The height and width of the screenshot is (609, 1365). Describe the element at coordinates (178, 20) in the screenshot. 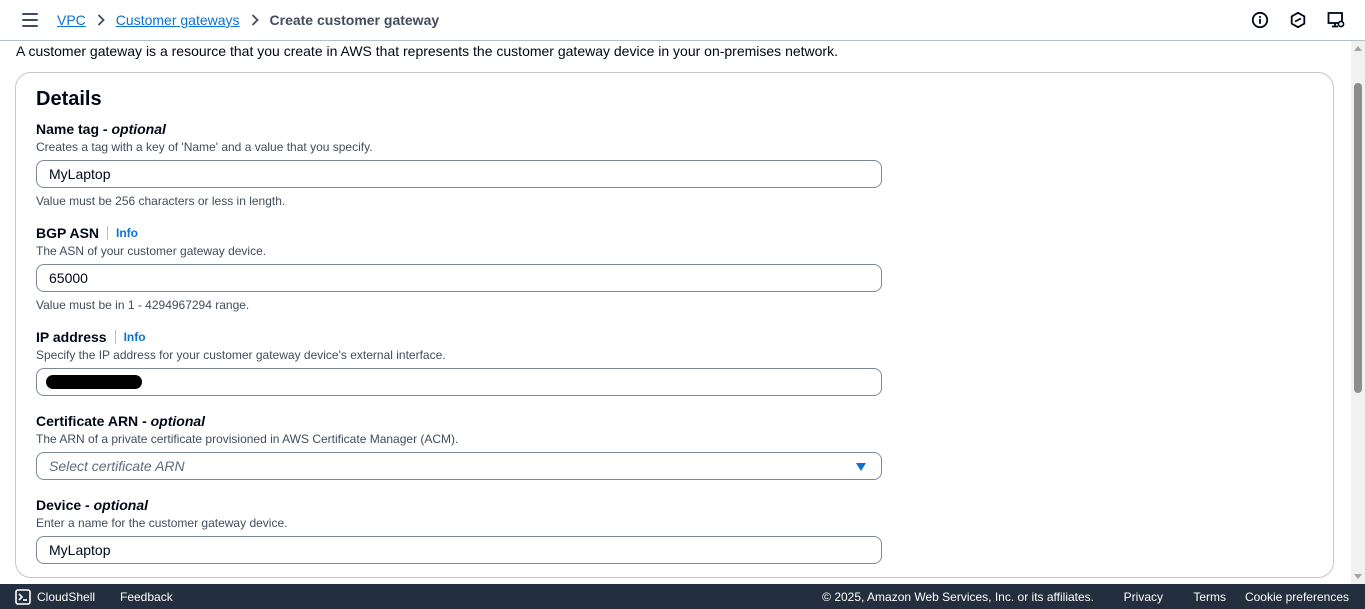

I see `breadcrumb-customer-gateways: Customer gateways` at that location.